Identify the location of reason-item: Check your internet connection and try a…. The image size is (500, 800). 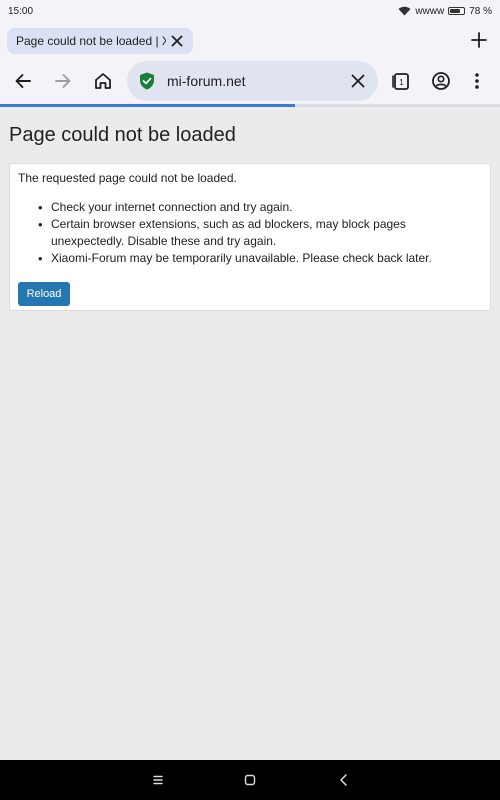
(250, 207).